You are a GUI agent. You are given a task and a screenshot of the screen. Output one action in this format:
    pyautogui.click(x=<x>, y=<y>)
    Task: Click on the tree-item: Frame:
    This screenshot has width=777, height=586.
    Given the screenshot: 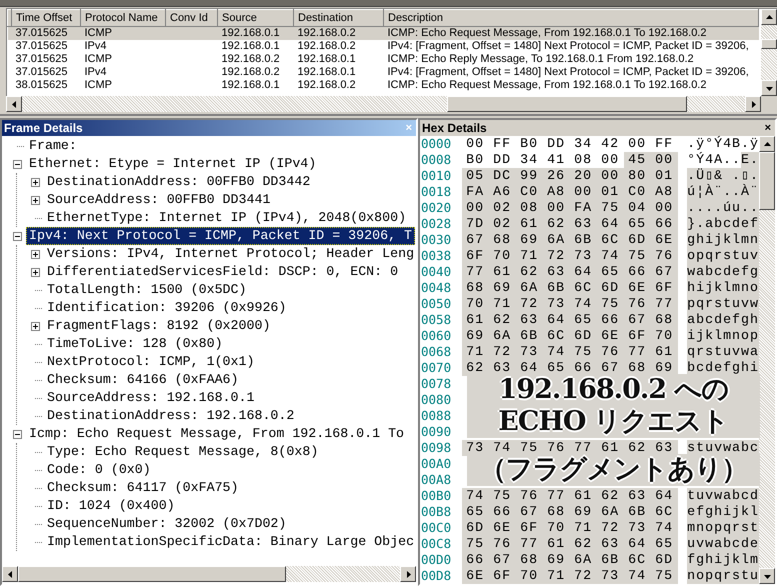 What is the action you would take?
    pyautogui.click(x=53, y=146)
    